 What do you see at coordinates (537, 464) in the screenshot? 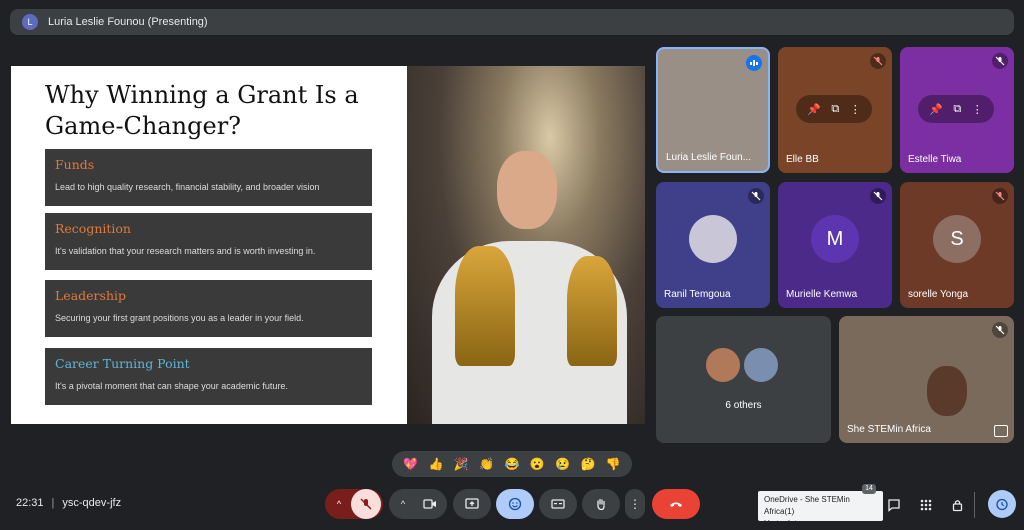
I see `reaction-surprised: 😮` at bounding box center [537, 464].